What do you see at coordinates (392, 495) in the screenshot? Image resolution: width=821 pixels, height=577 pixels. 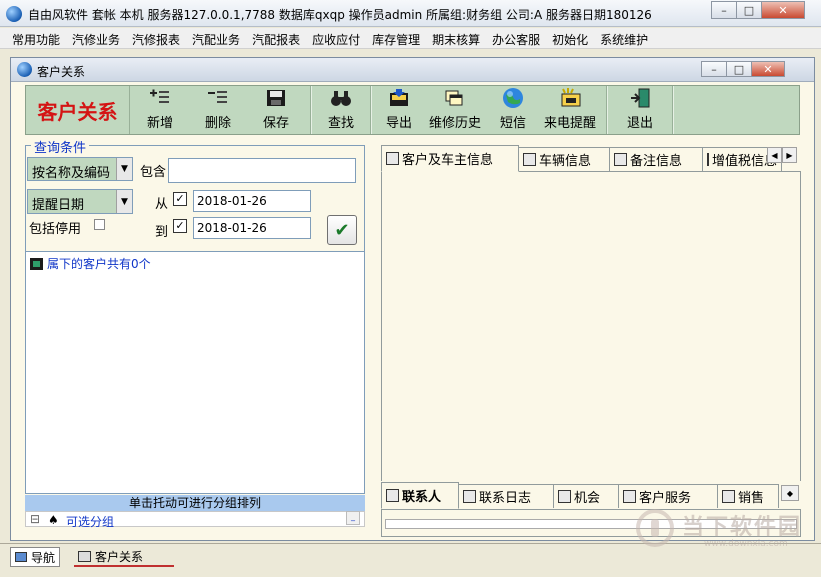 I see `contact-icon` at bounding box center [392, 495].